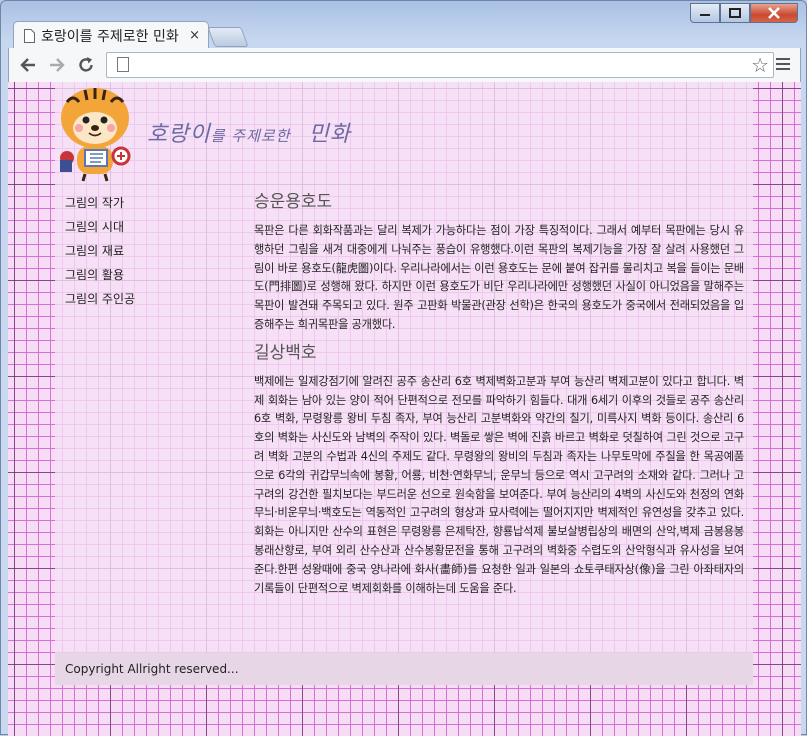  What do you see at coordinates (179, 134) in the screenshot?
I see `site-title-part1: 호랑이` at bounding box center [179, 134].